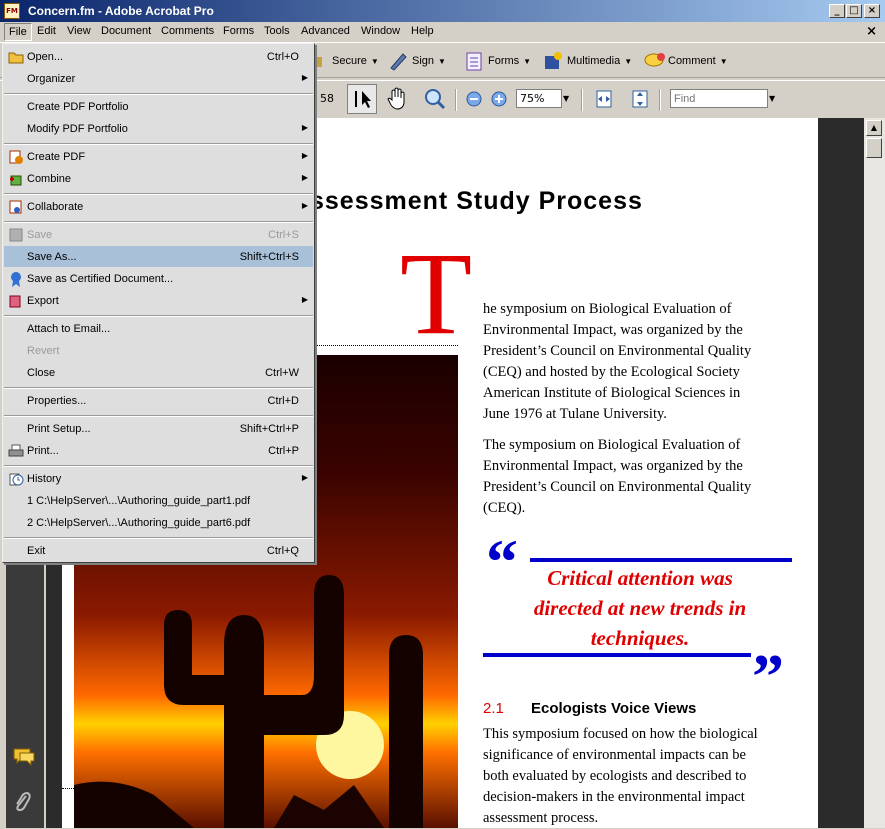 Image resolution: width=885 pixels, height=829 pixels. What do you see at coordinates (79, 31) in the screenshot?
I see `menu-view: View` at bounding box center [79, 31].